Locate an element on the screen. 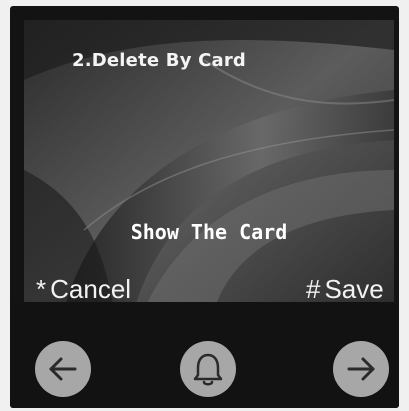 Image resolution: width=409 pixels, height=411 pixels. save-label: Save is located at coordinates (354, 289).